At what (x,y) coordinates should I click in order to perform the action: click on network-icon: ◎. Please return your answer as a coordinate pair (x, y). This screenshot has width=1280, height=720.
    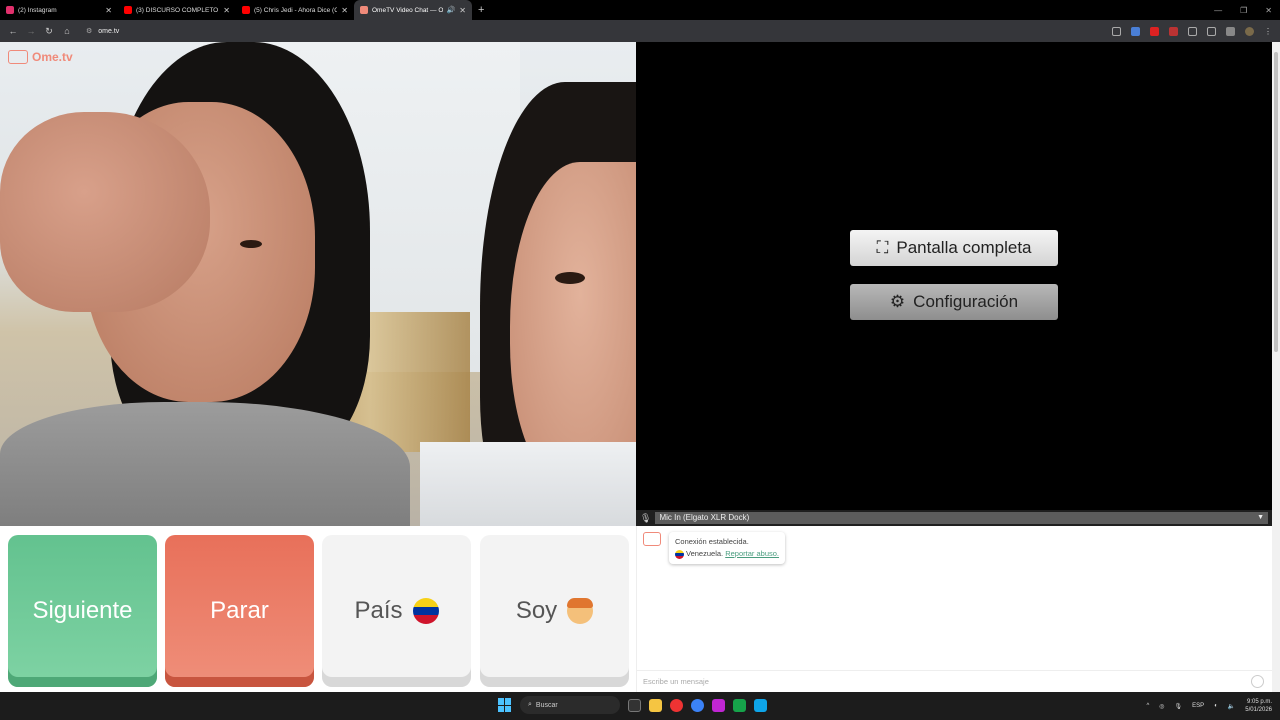
    Looking at the image, I should click on (1161, 706).